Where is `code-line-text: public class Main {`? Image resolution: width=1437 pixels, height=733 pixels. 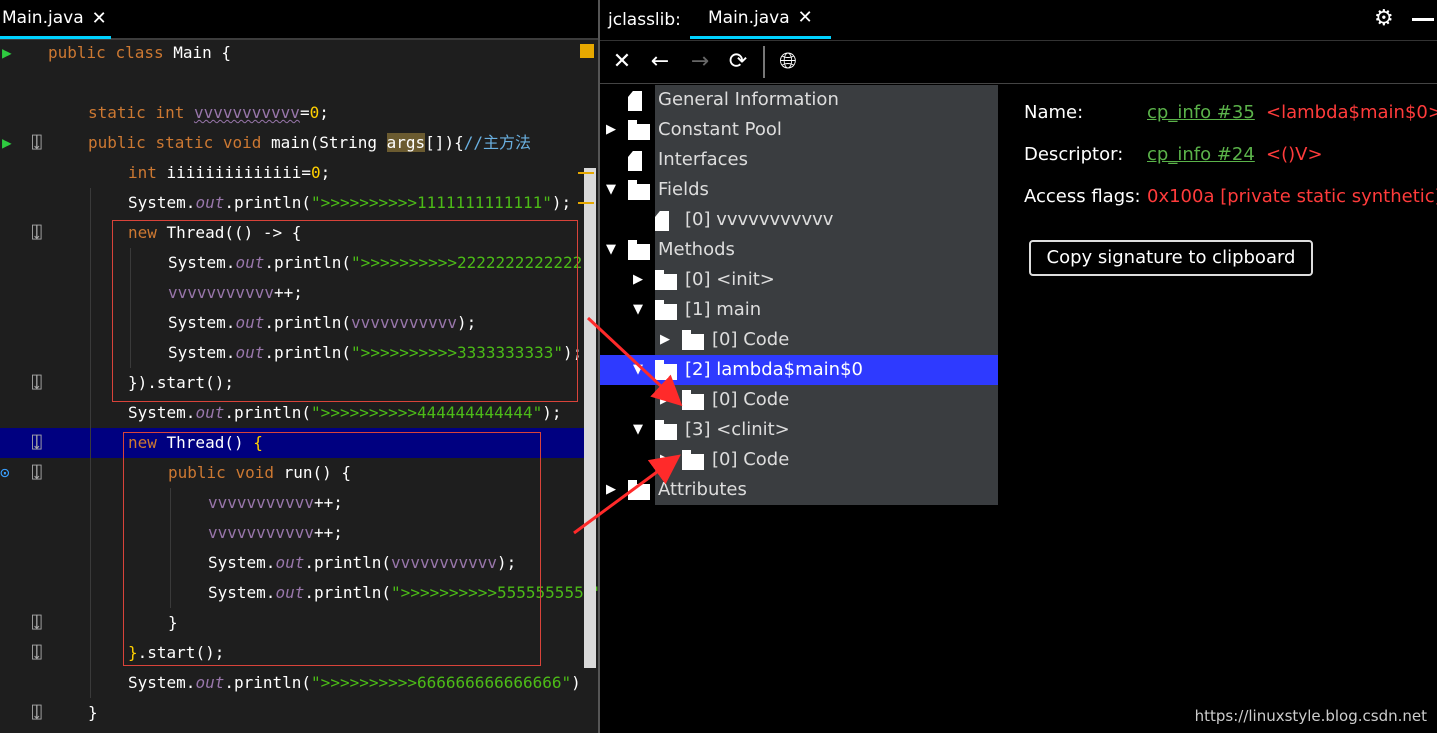
code-line-text: public class Main { is located at coordinates (139, 53).